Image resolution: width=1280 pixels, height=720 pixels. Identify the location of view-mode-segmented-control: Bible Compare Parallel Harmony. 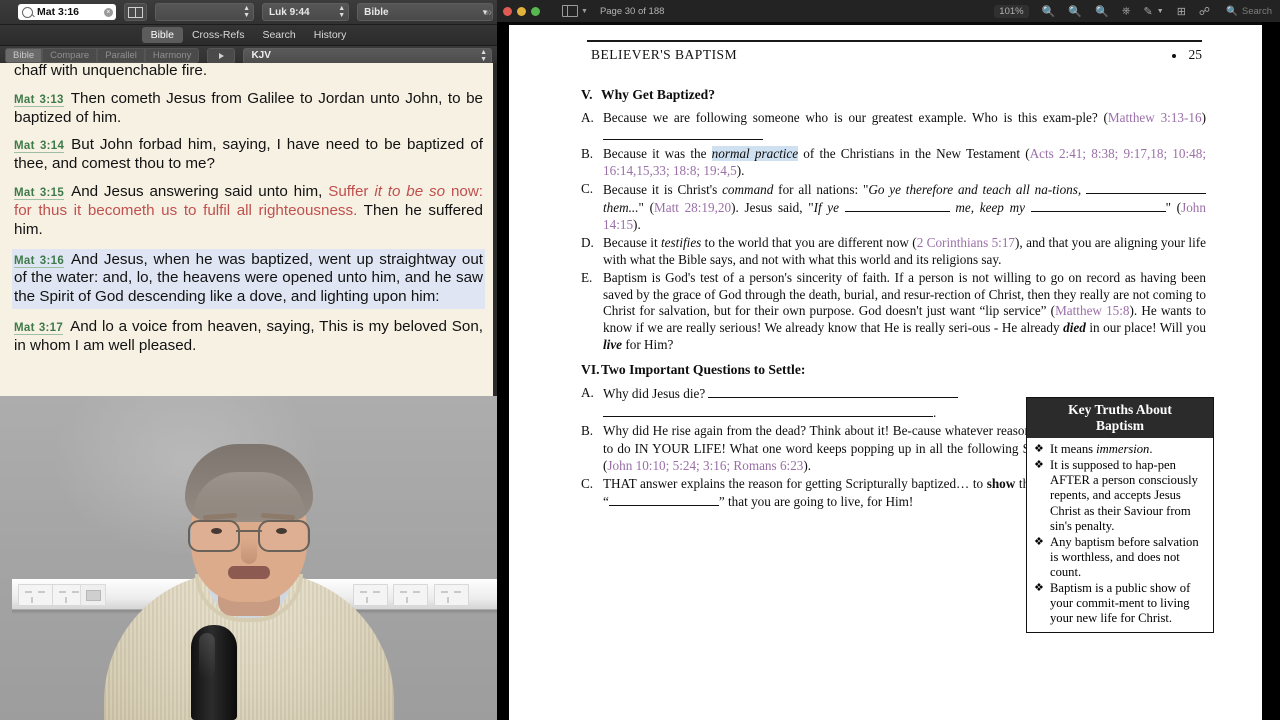
(102, 55).